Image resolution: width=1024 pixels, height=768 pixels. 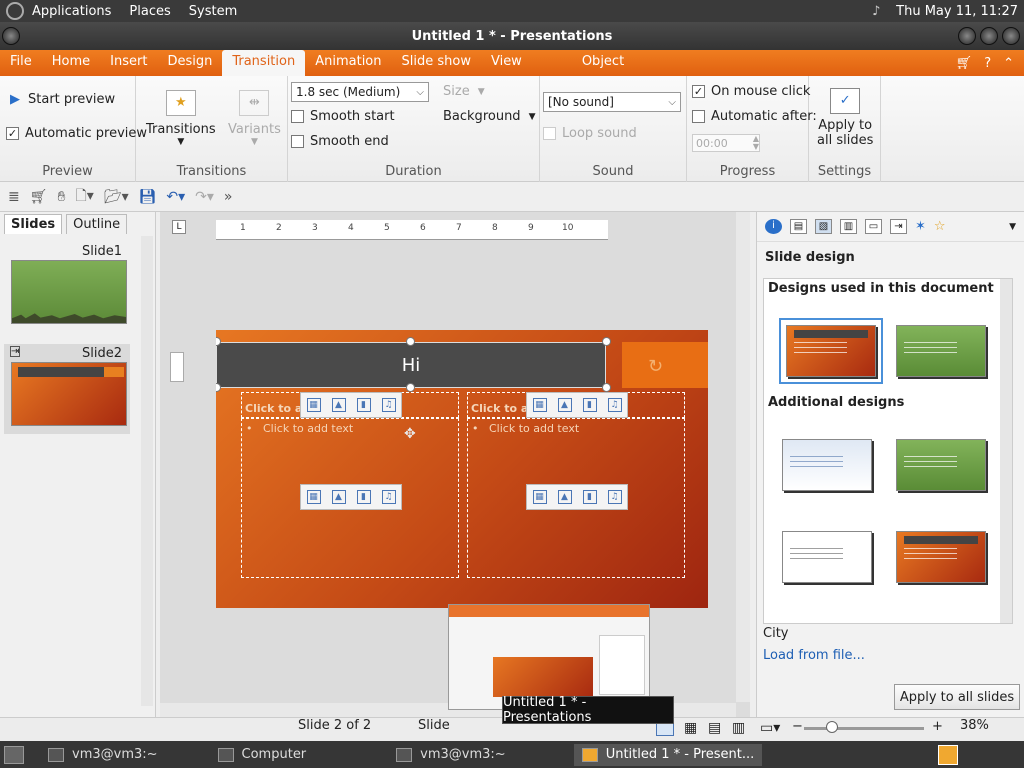 What do you see at coordinates (957, 11) in the screenshot?
I see `clock: Thu May 11, 11:27` at bounding box center [957, 11].